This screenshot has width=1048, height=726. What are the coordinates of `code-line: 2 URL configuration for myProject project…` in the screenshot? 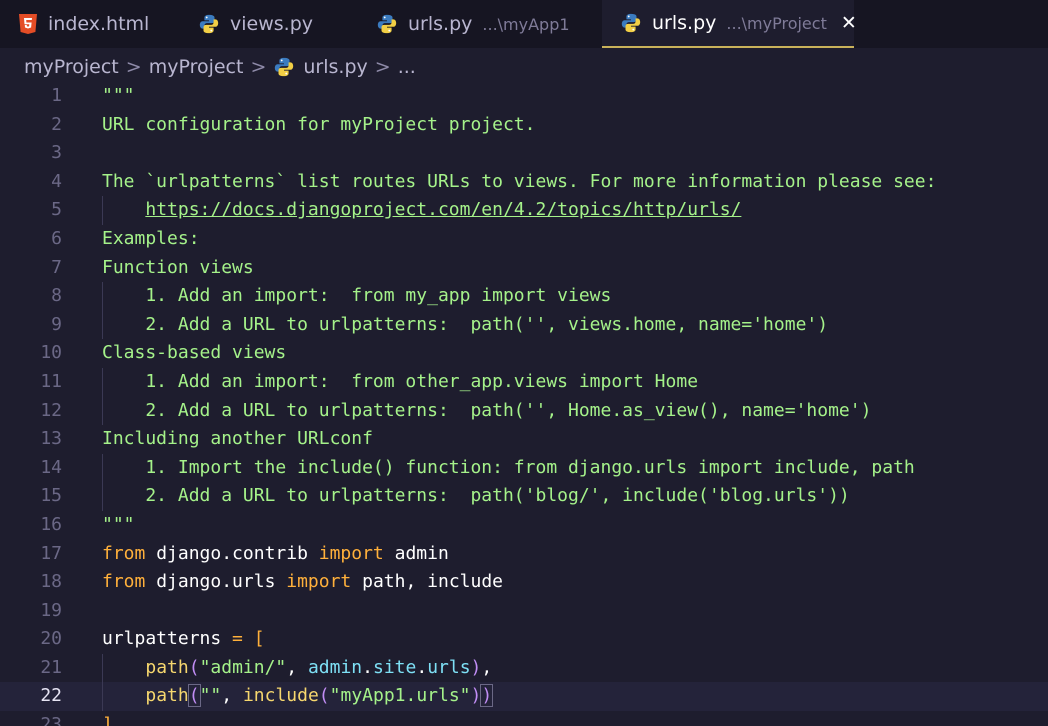 It's located at (524, 125).